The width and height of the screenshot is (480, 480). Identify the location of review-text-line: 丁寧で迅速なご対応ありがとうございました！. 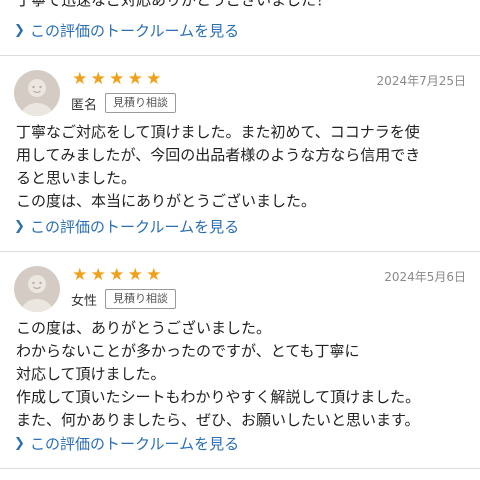
(174, 4).